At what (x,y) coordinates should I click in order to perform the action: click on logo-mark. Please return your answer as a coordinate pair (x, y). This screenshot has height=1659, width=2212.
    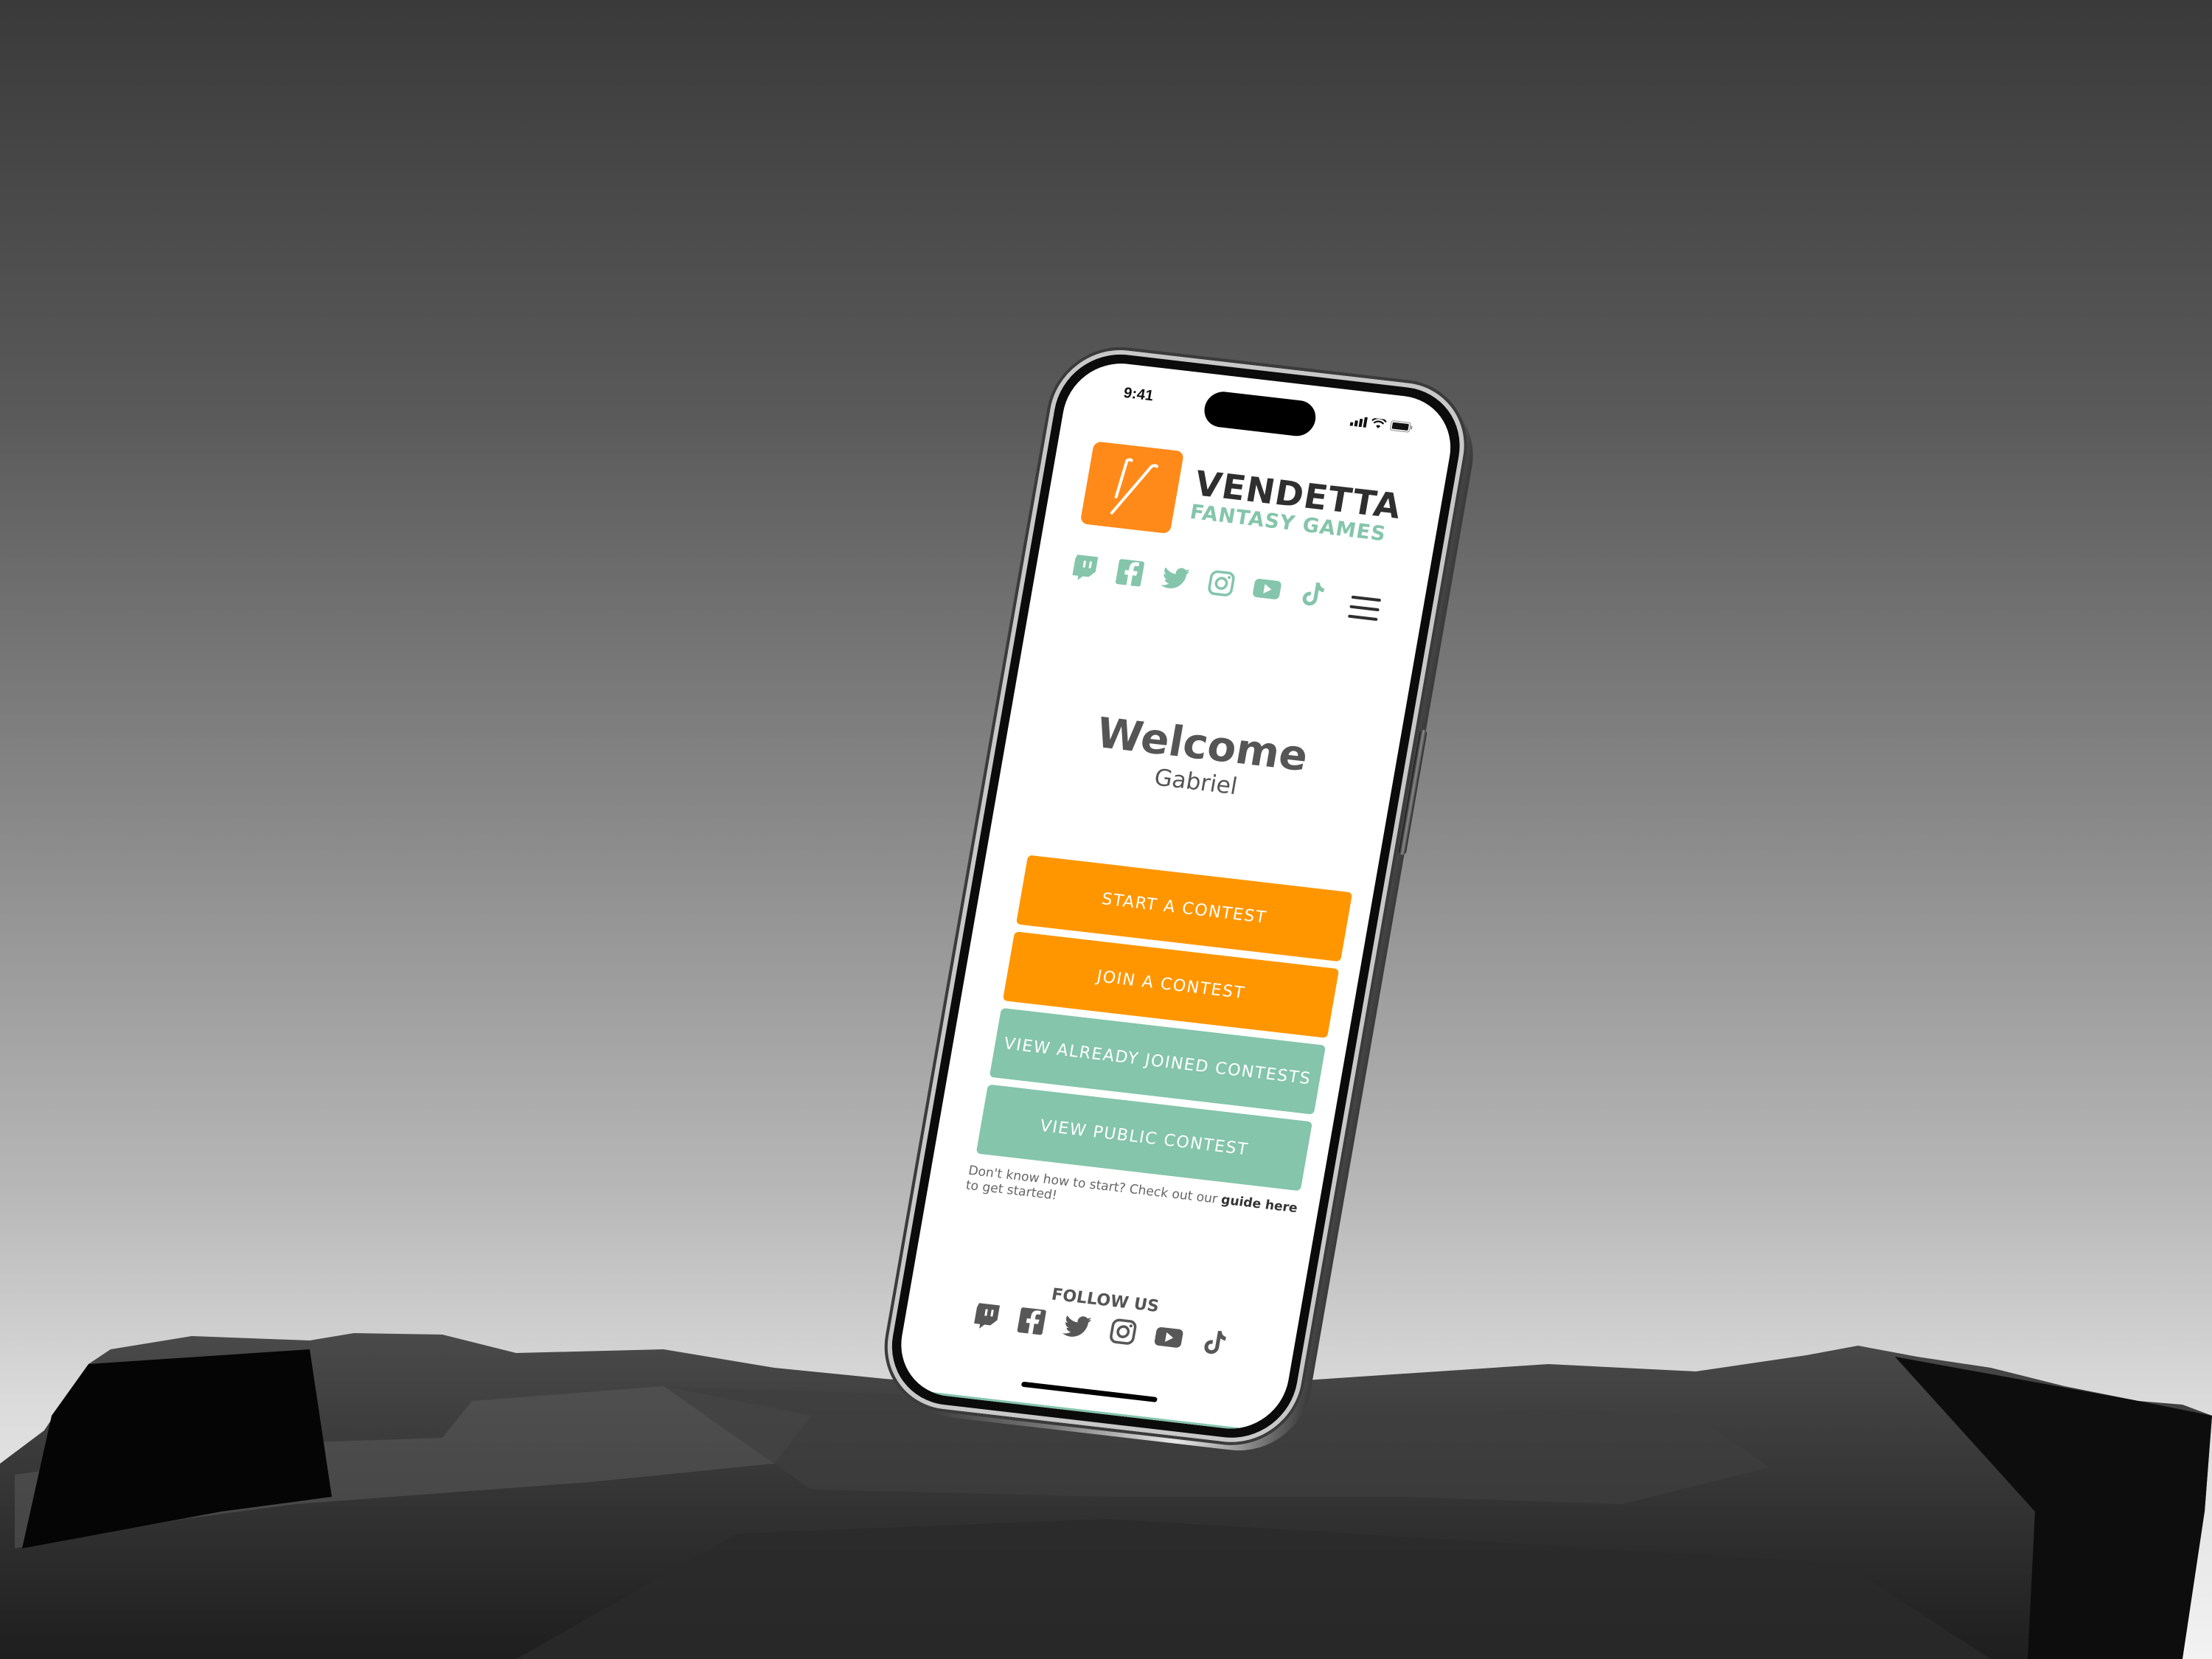
    Looking at the image, I should click on (1132, 488).